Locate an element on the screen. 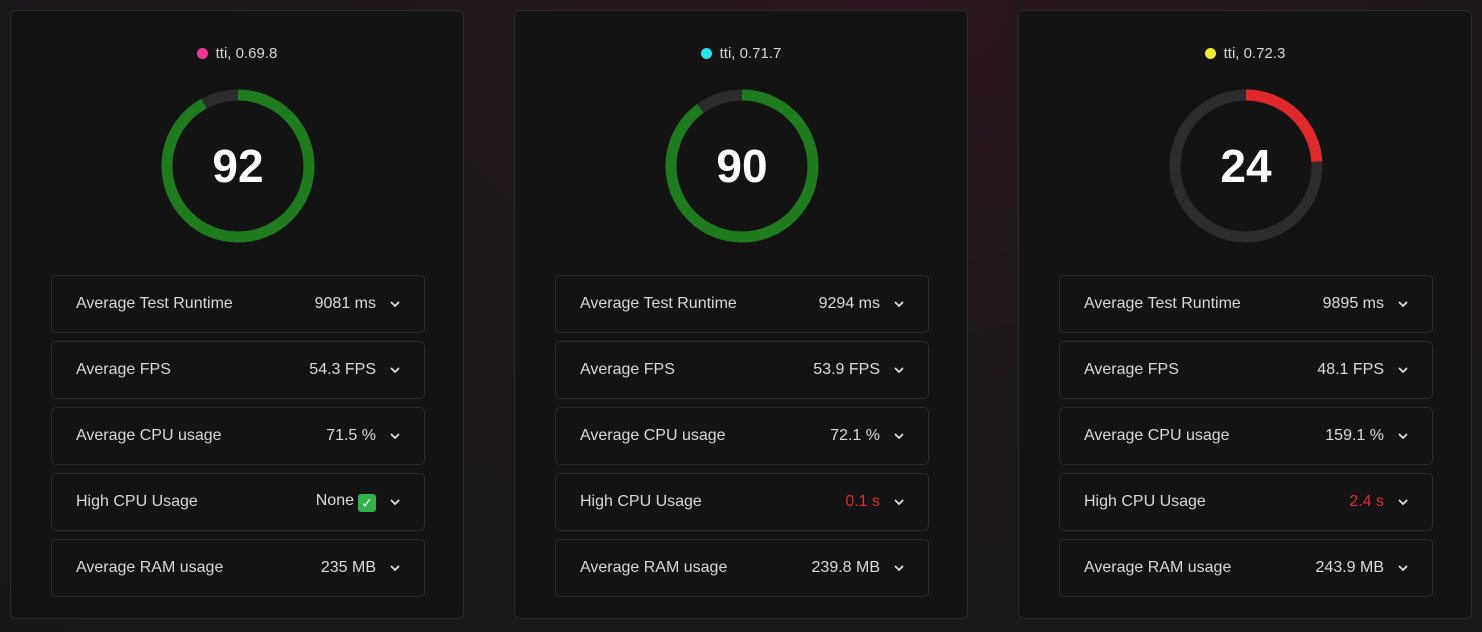  metric-row-average-cpu-usage: Average CPU usage 71.5 % is located at coordinates (238, 436).